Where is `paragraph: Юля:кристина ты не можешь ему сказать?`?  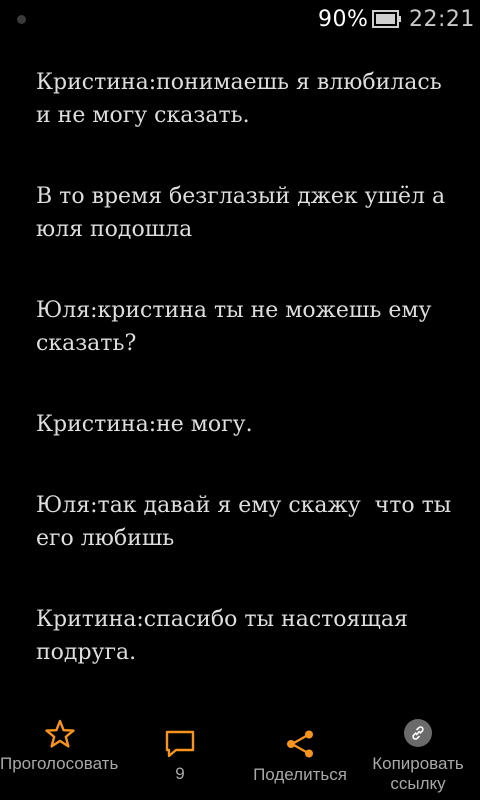
paragraph: Юля:кристина ты не можешь ему сказать? is located at coordinates (237, 327).